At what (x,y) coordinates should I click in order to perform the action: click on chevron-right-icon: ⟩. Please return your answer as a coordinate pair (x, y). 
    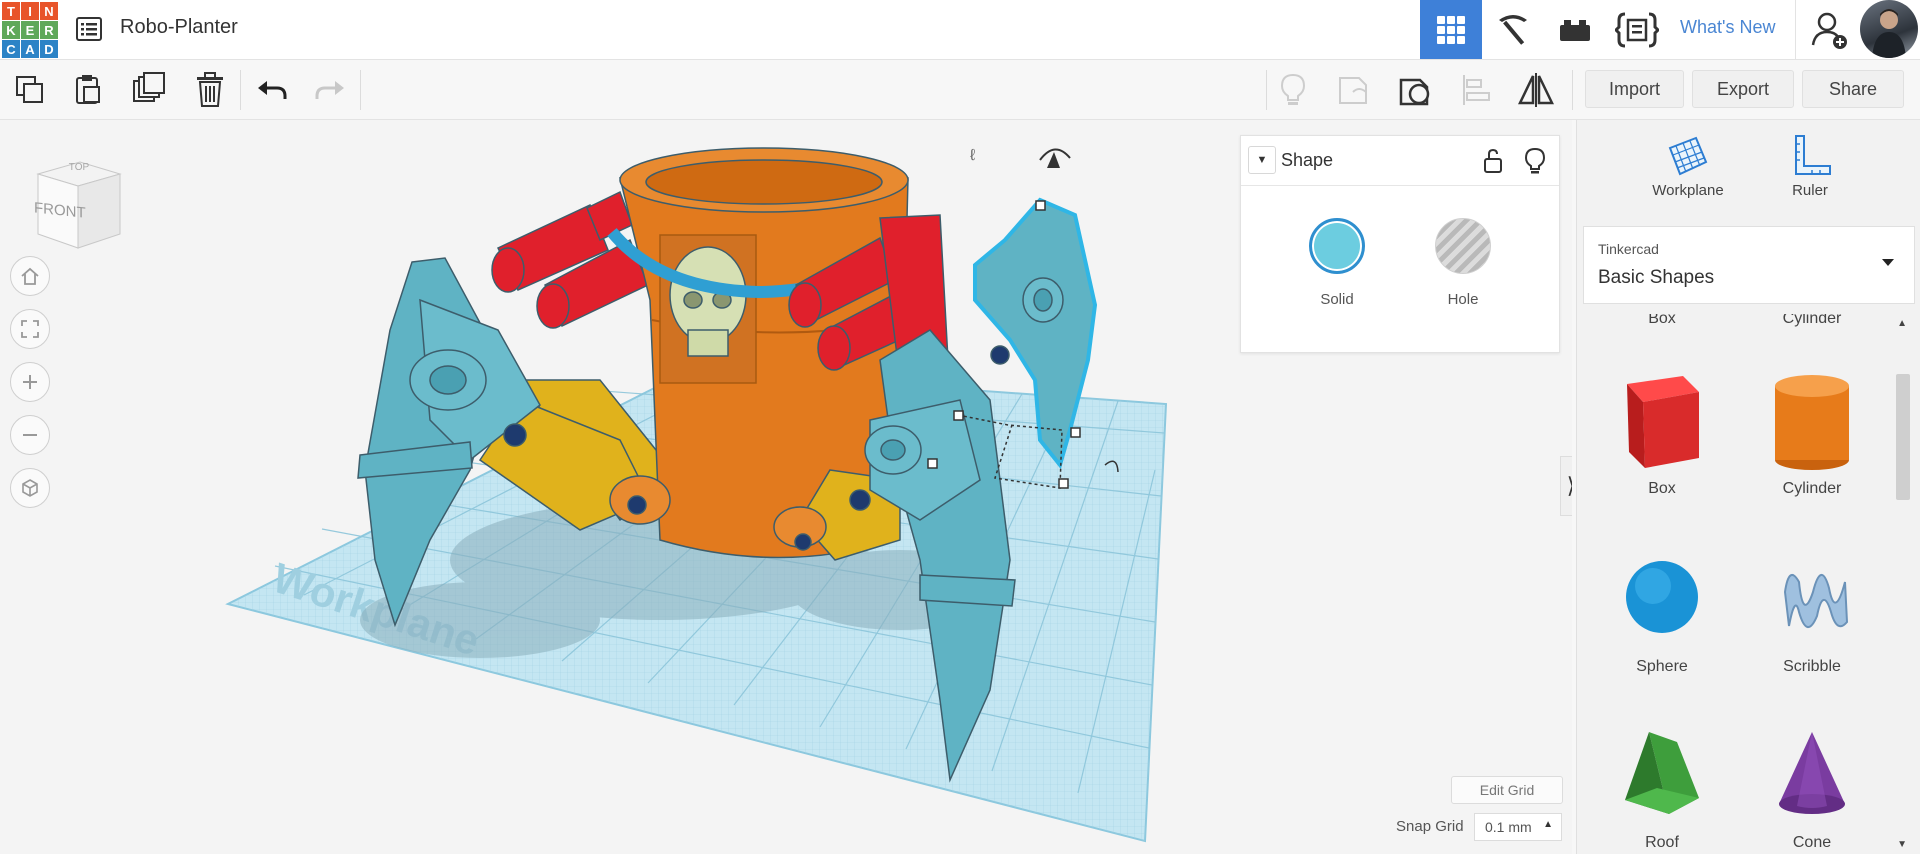
    Looking at the image, I should click on (1569, 486).